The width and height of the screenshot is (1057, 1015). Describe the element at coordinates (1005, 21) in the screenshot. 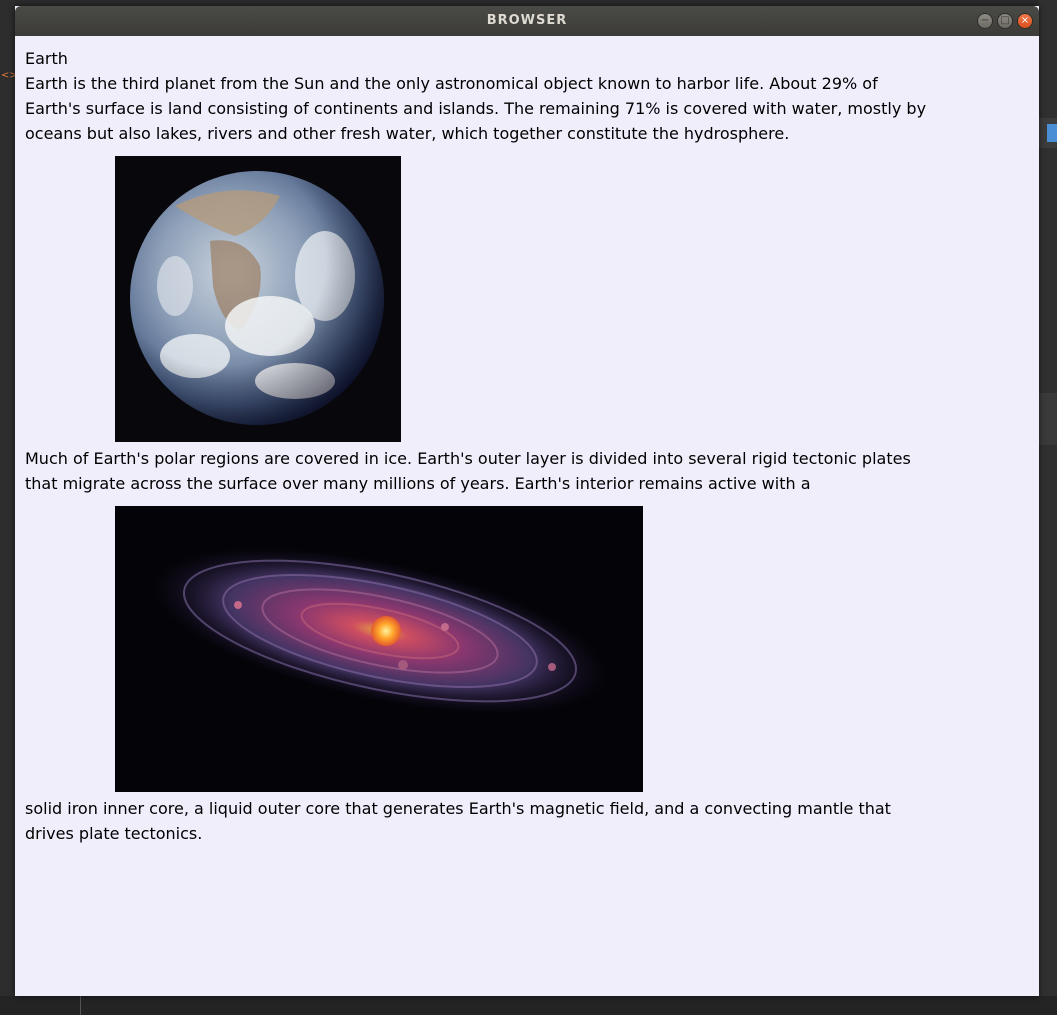

I see `maximize-button: □` at that location.